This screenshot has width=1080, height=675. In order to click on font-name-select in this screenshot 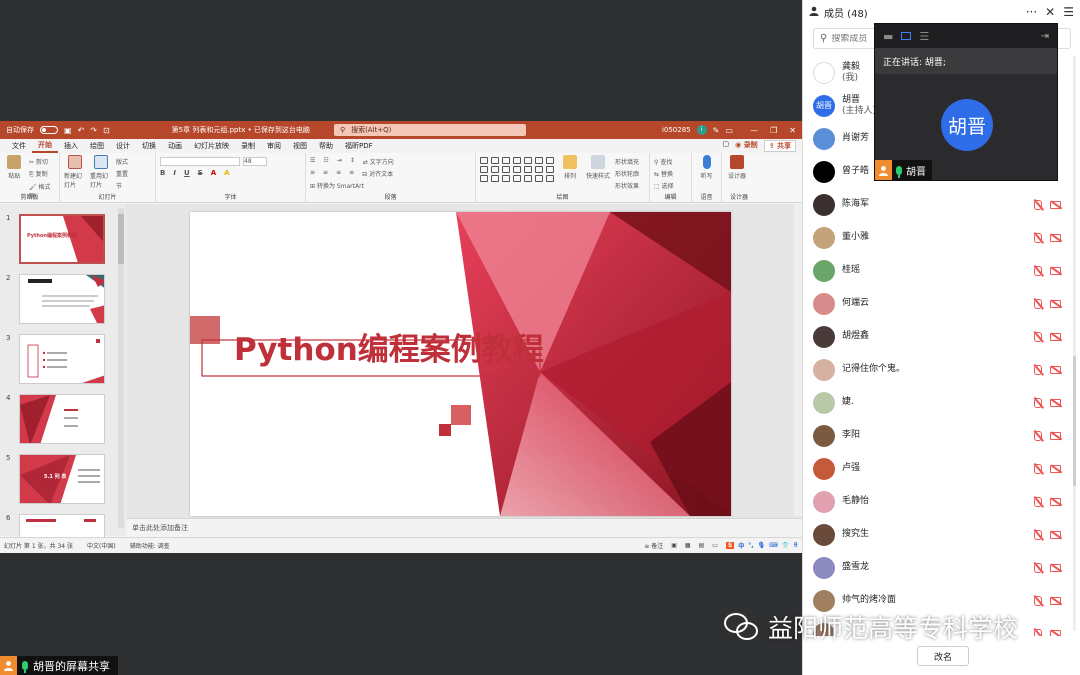, I will do `click(200, 161)`.